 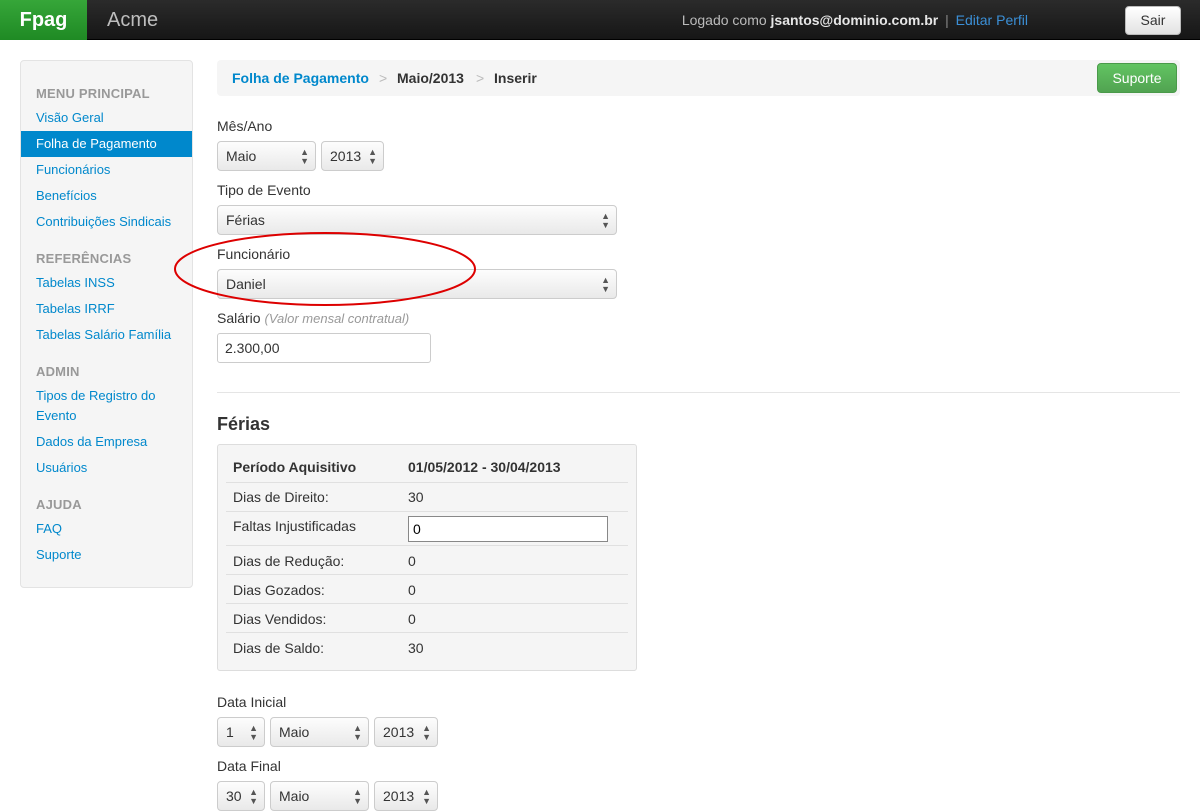 I want to click on user-email: jsantos@dominio.com.br, so click(x=854, y=20).